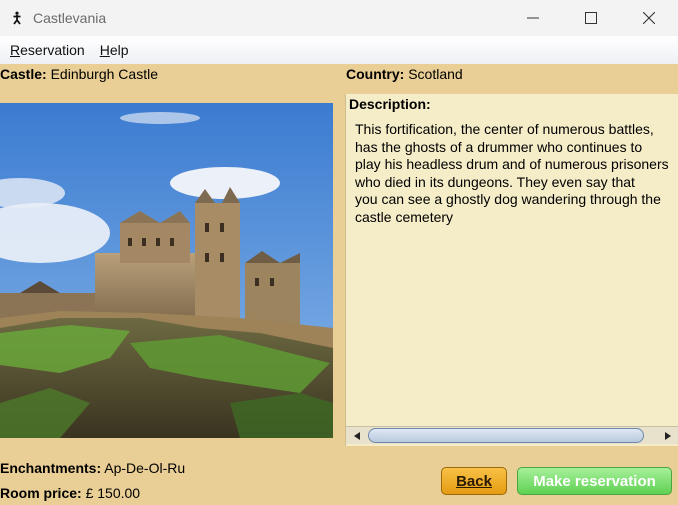 This screenshot has height=505, width=678. I want to click on castle-value: Edinburgh Castle, so click(104, 74).